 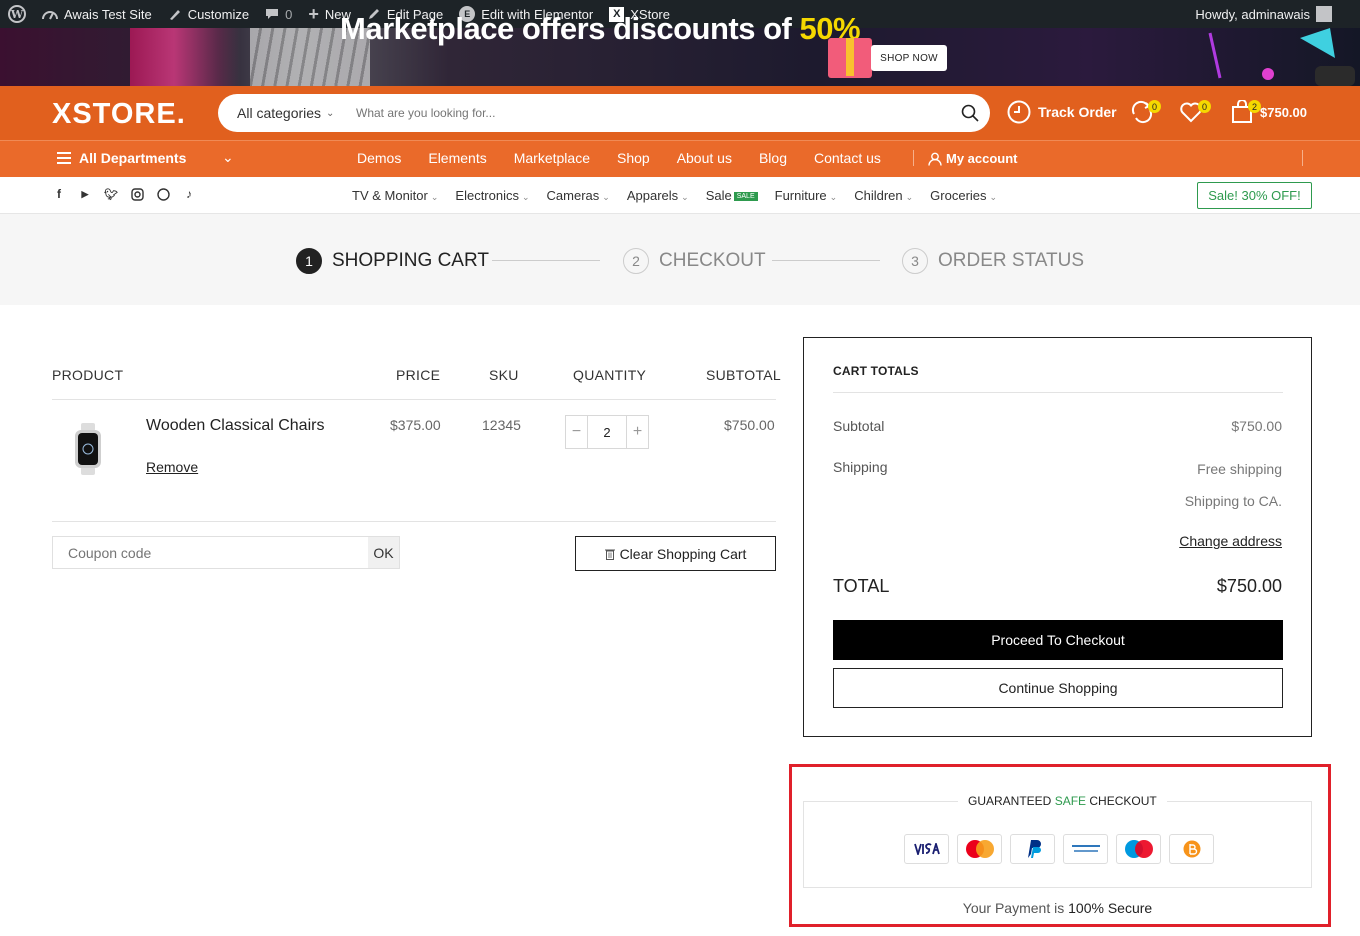 What do you see at coordinates (1062, 112) in the screenshot?
I see `track-order-link: Track Order` at bounding box center [1062, 112].